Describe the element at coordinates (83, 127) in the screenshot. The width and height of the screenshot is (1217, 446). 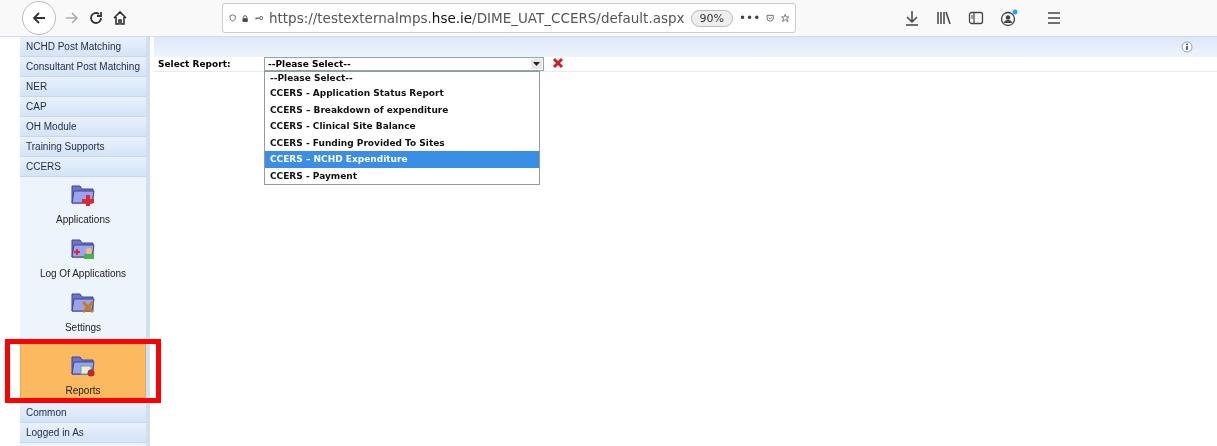
I see `sidebar-item: OH Module` at that location.